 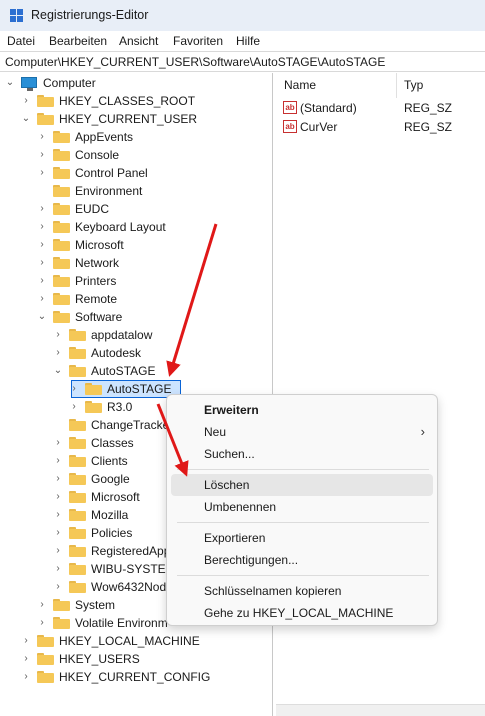 What do you see at coordinates (136, 83) in the screenshot?
I see `tree-node: ⌄ Computer` at bounding box center [136, 83].